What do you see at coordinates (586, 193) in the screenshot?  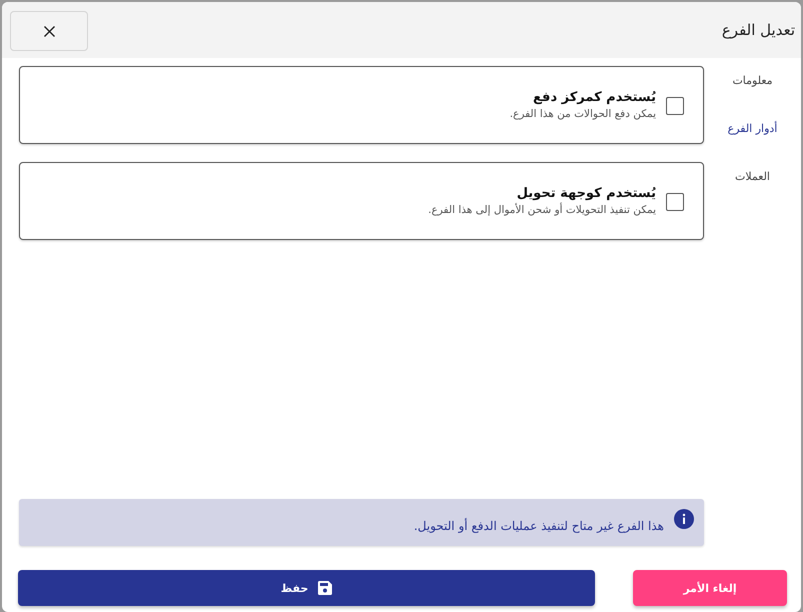 I see `role-title: يُستخدم كوجهة تحويل` at bounding box center [586, 193].